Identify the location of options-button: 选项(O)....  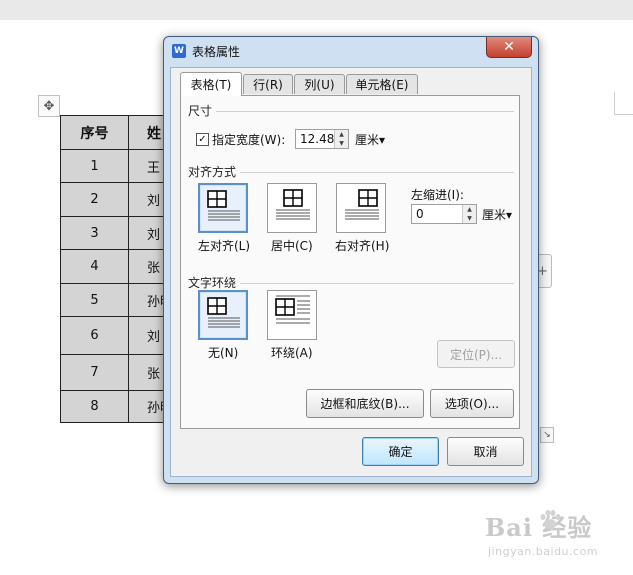
(472, 403).